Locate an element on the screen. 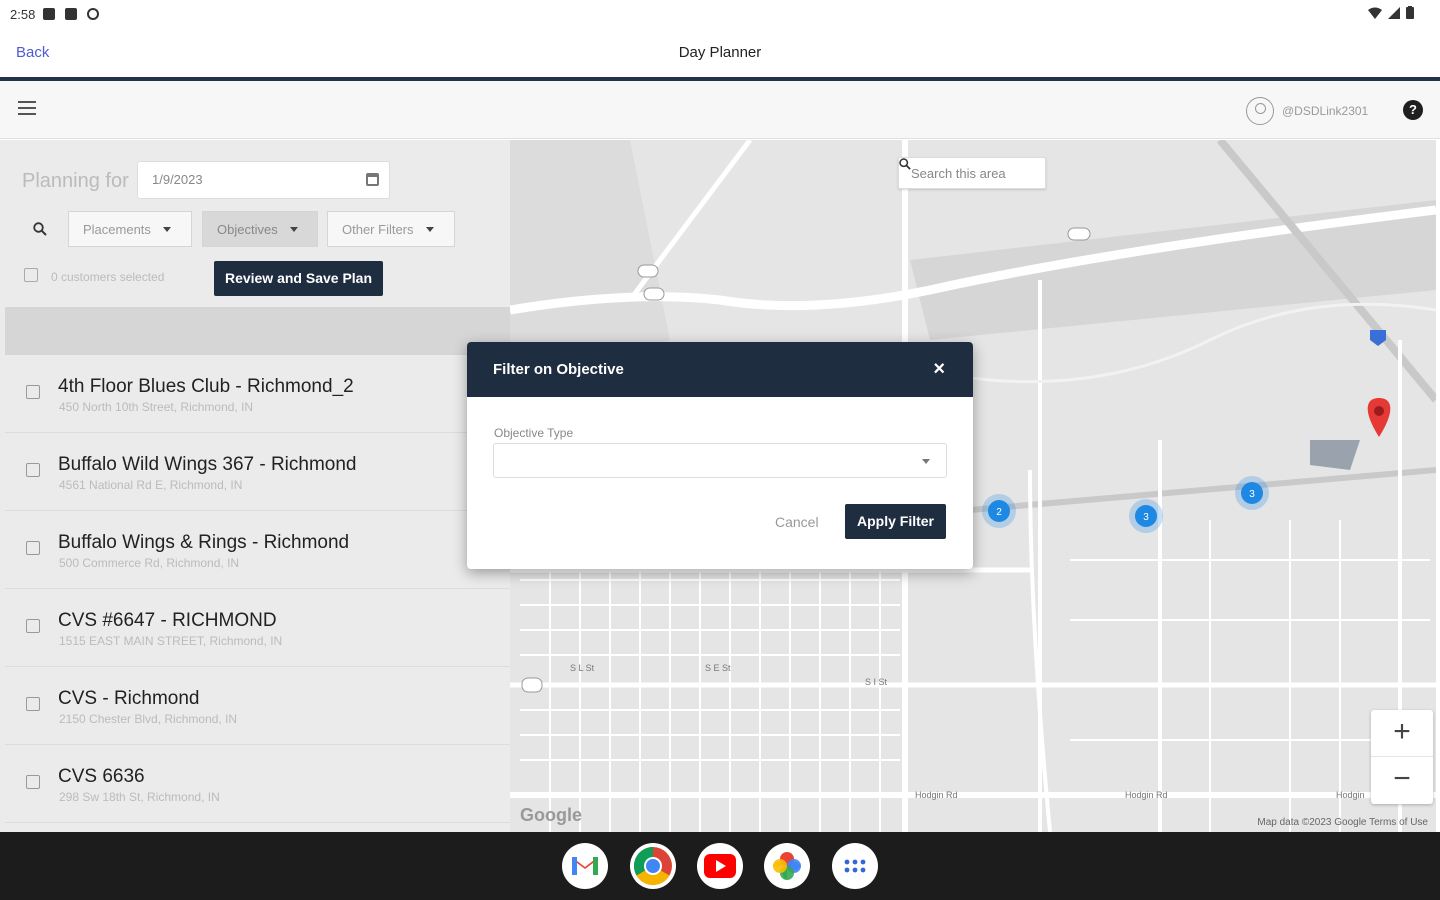 The height and width of the screenshot is (900, 1440). avatar is located at coordinates (1260, 111).